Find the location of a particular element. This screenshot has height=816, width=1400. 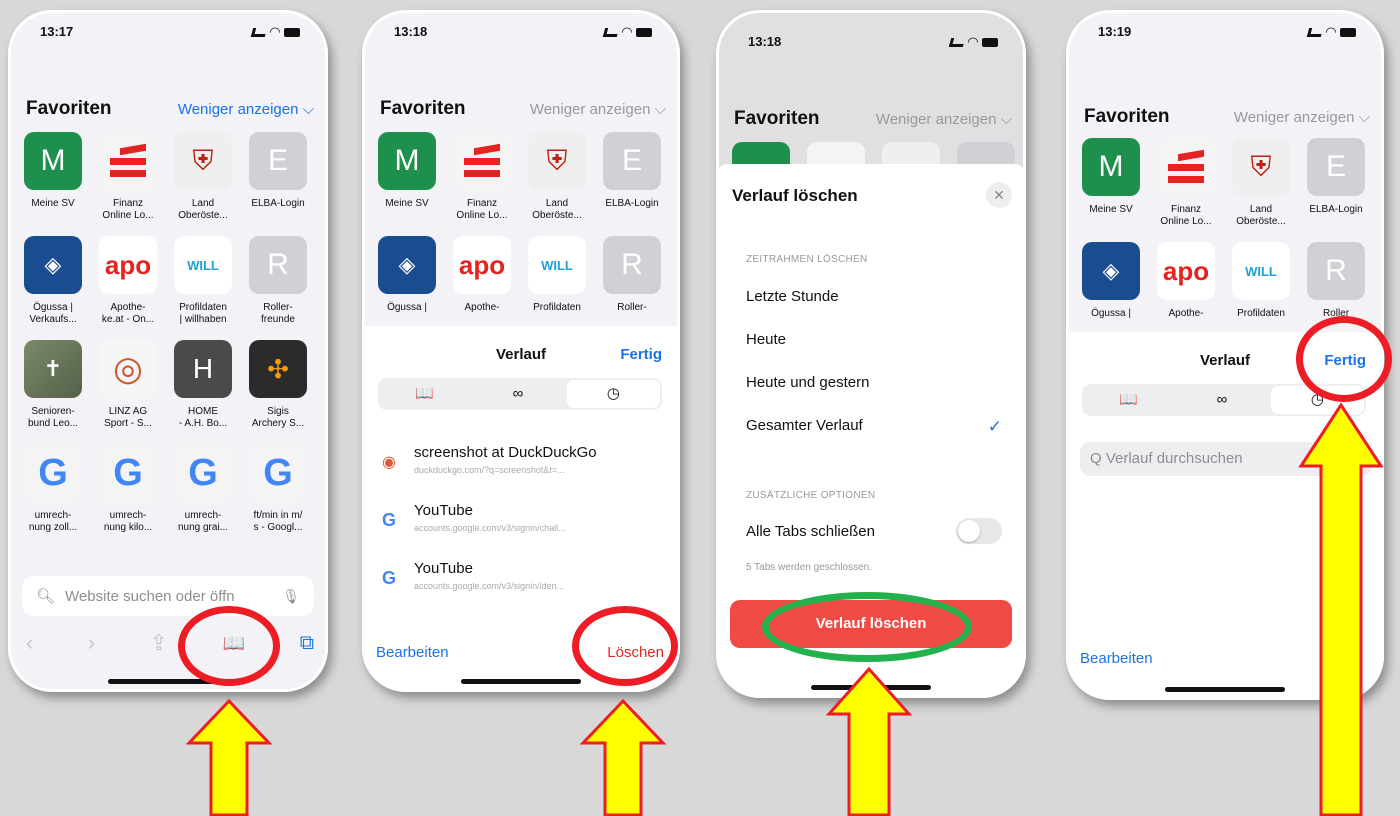

oegussa-icon: ◈ is located at coordinates (53, 265).